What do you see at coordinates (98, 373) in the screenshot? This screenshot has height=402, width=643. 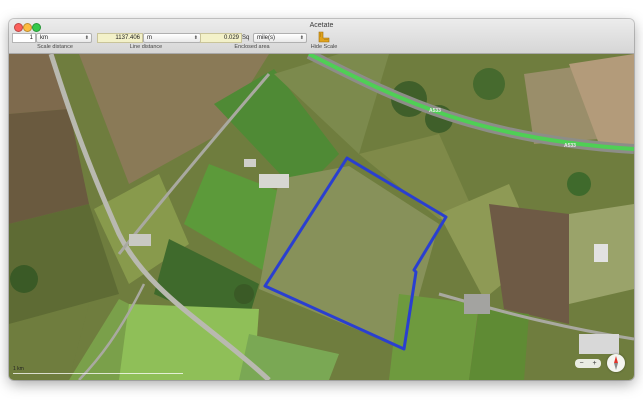 I see `scale-bar-line` at bounding box center [98, 373].